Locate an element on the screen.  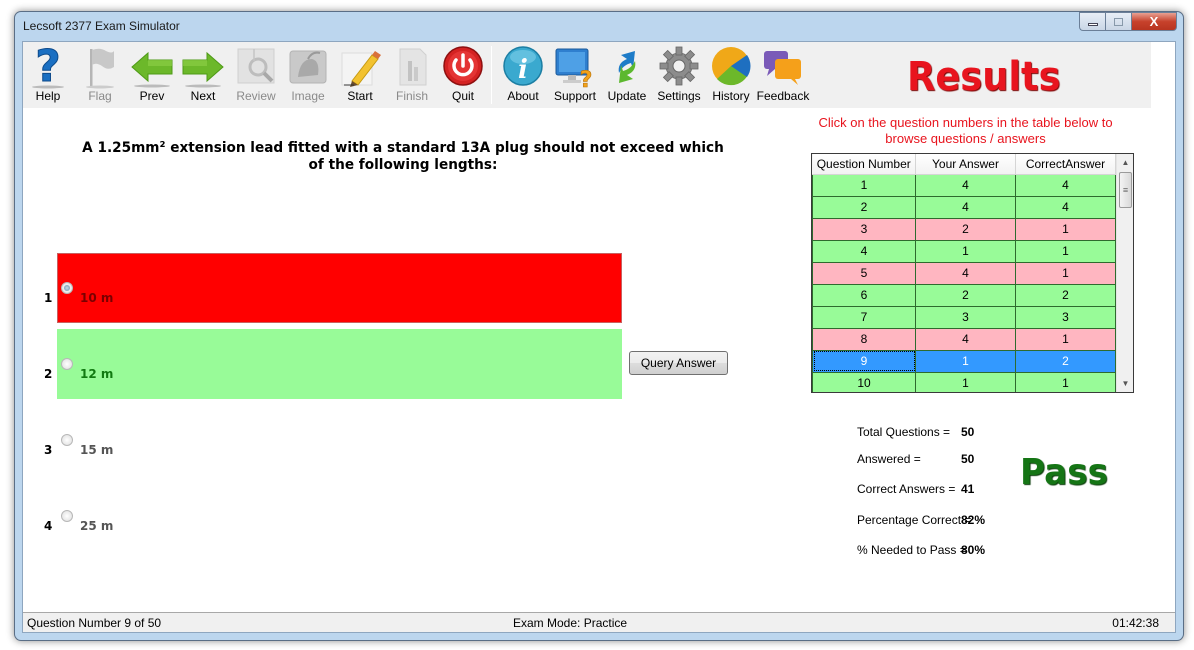
toolbar-separator is located at coordinates (491, 75).